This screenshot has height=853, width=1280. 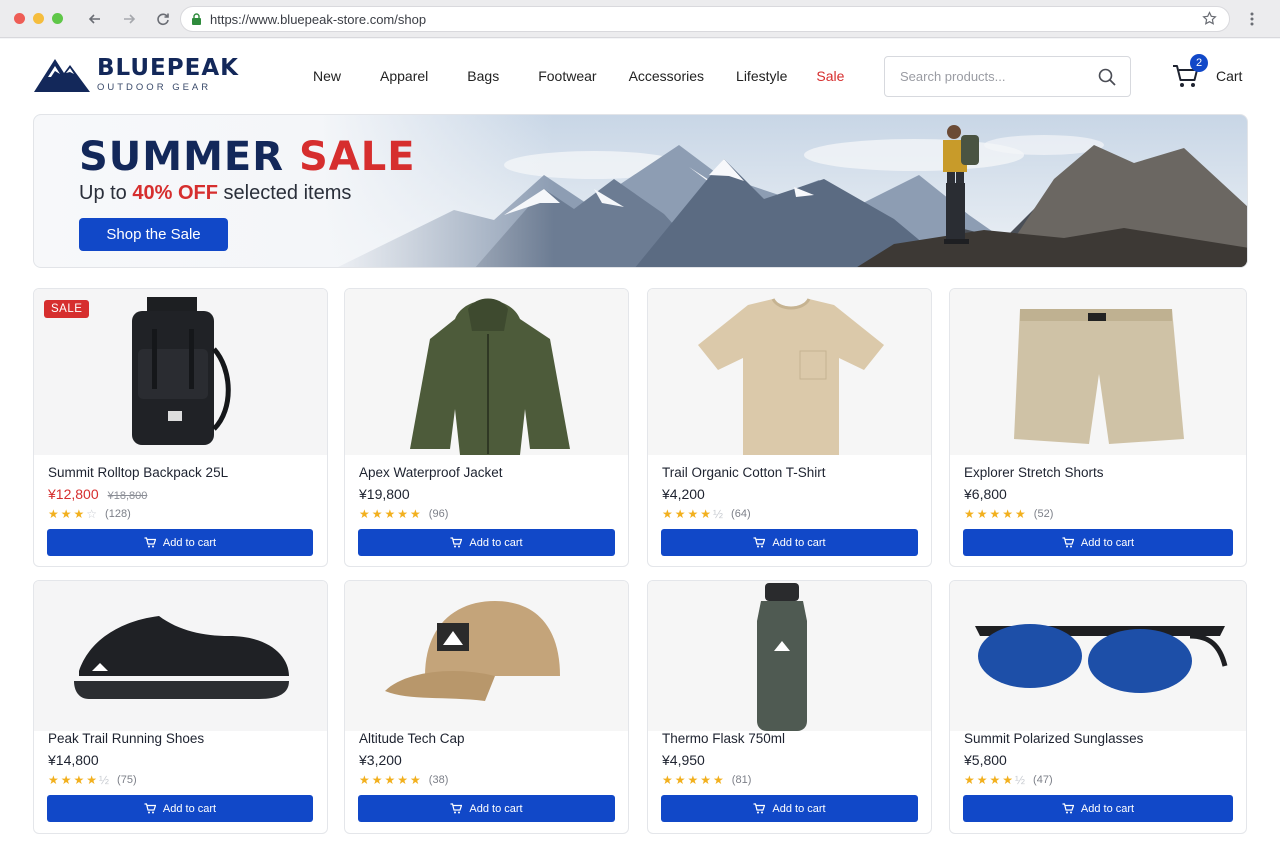 I want to click on nav-item-bags: Bags, so click(x=483, y=76).